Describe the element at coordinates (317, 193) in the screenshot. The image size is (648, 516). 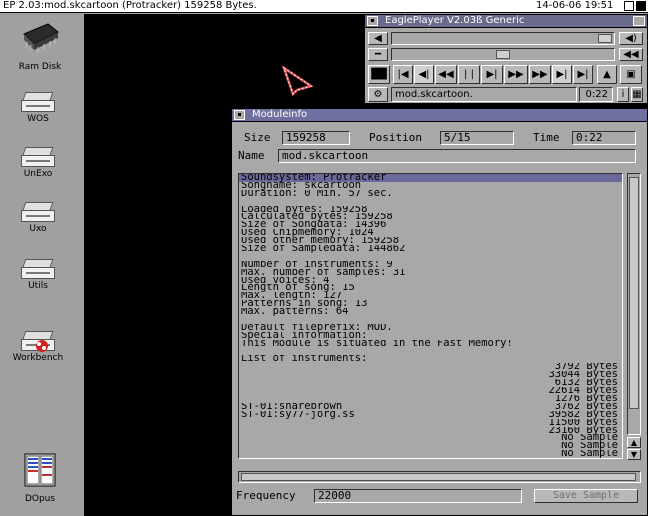
I see `info-line-text: Duration: 0 Min. 57 sec.` at that location.